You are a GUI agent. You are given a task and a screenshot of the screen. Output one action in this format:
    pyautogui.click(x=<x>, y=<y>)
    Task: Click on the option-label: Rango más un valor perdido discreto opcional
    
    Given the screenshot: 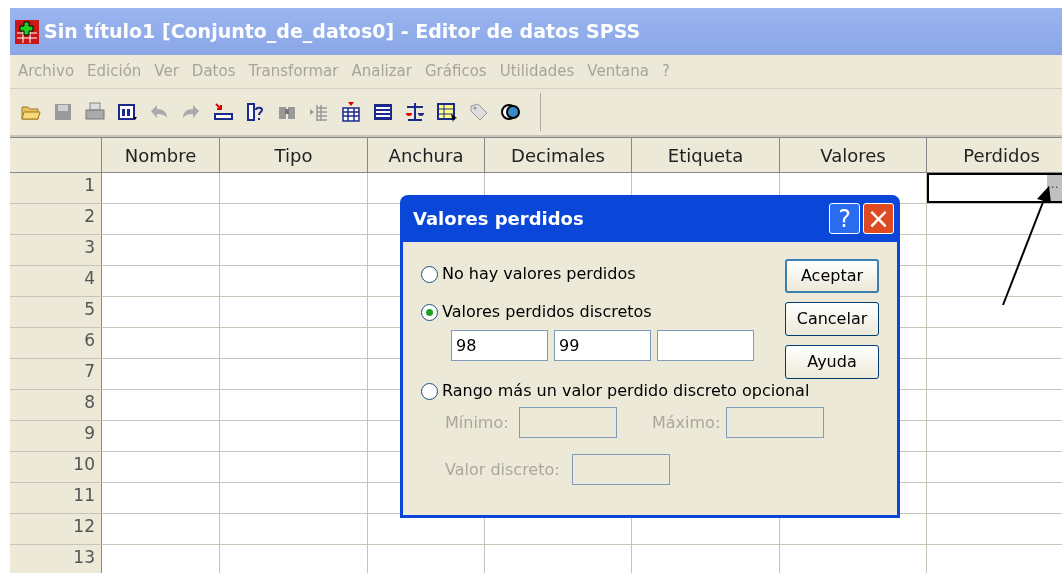 What is the action you would take?
    pyautogui.click(x=626, y=391)
    